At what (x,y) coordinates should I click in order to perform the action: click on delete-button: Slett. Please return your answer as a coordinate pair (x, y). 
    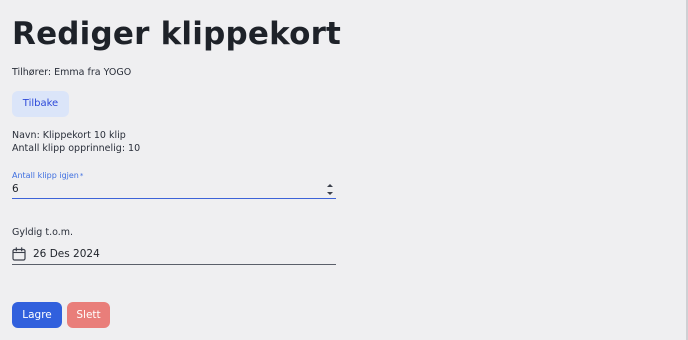
    Looking at the image, I should click on (88, 315).